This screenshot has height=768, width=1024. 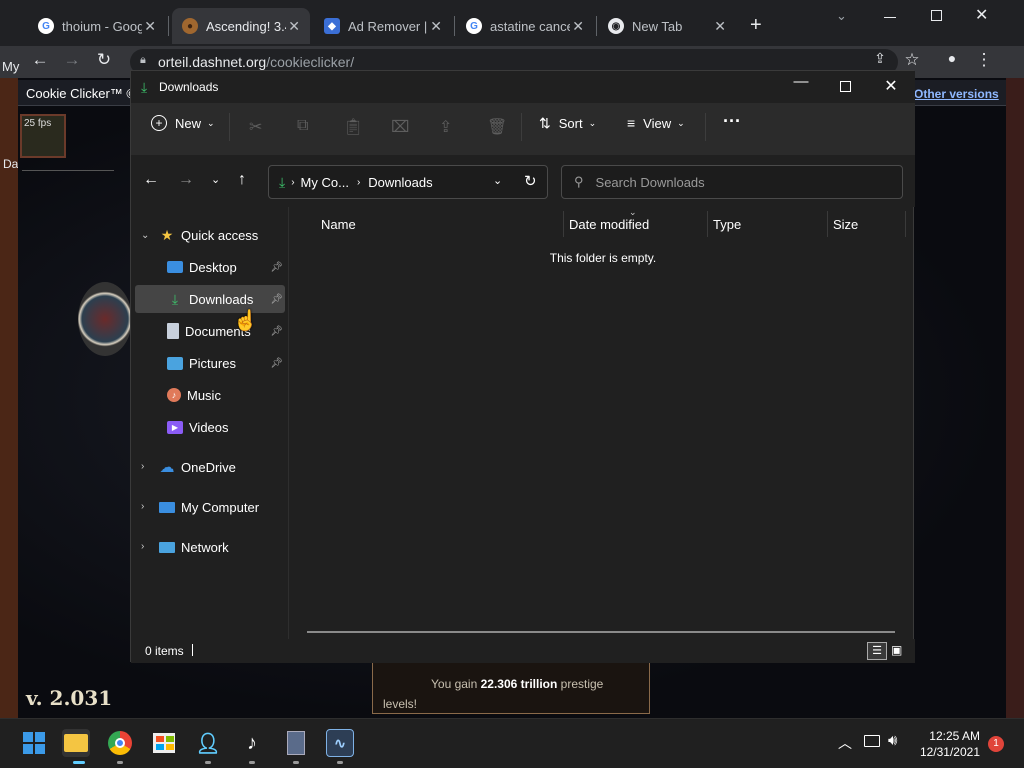 I want to click on up-icon: ↑, so click(x=242, y=180).